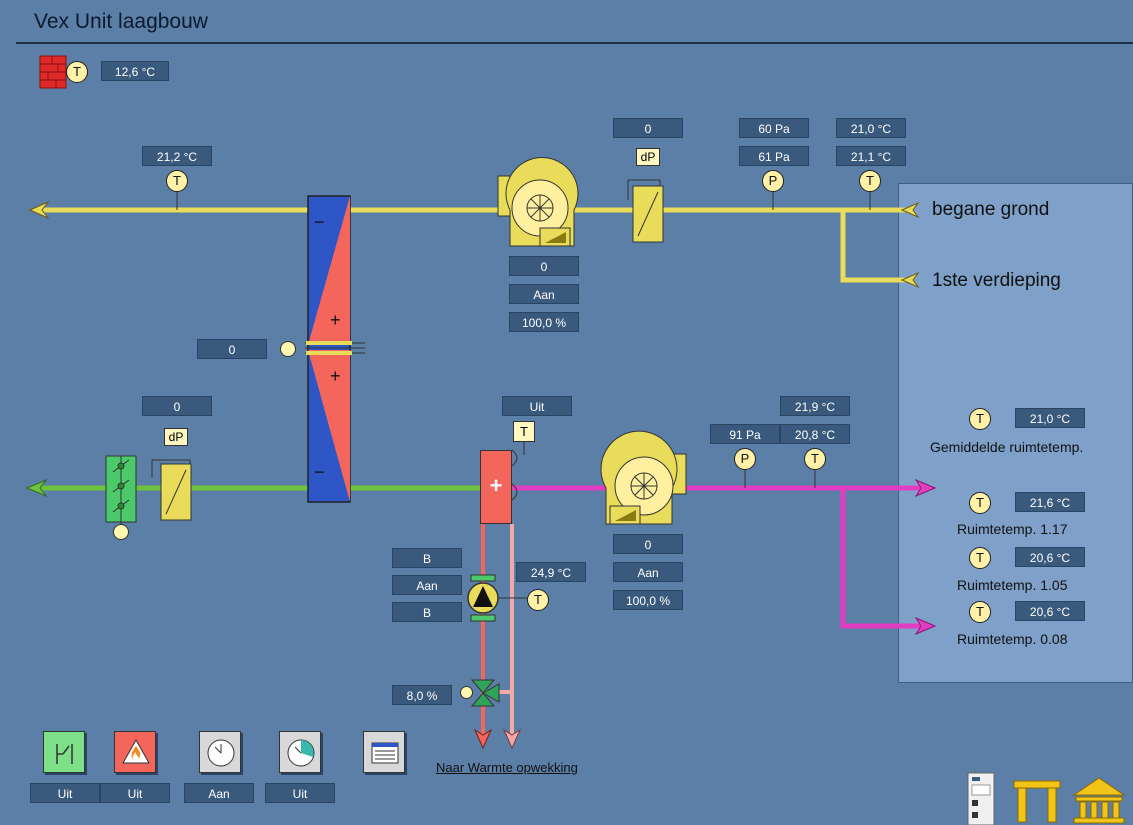 The height and width of the screenshot is (825, 1133). What do you see at coordinates (1037, 801) in the screenshot?
I see `gateway-icon` at bounding box center [1037, 801].